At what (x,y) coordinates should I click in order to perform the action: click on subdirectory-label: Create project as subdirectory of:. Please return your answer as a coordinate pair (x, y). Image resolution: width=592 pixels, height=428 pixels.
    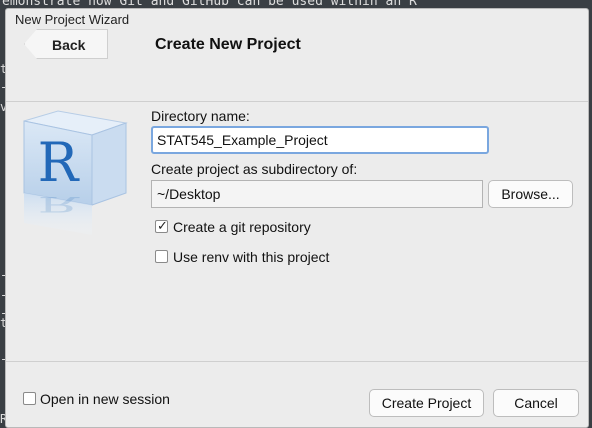
    Looking at the image, I should click on (254, 169).